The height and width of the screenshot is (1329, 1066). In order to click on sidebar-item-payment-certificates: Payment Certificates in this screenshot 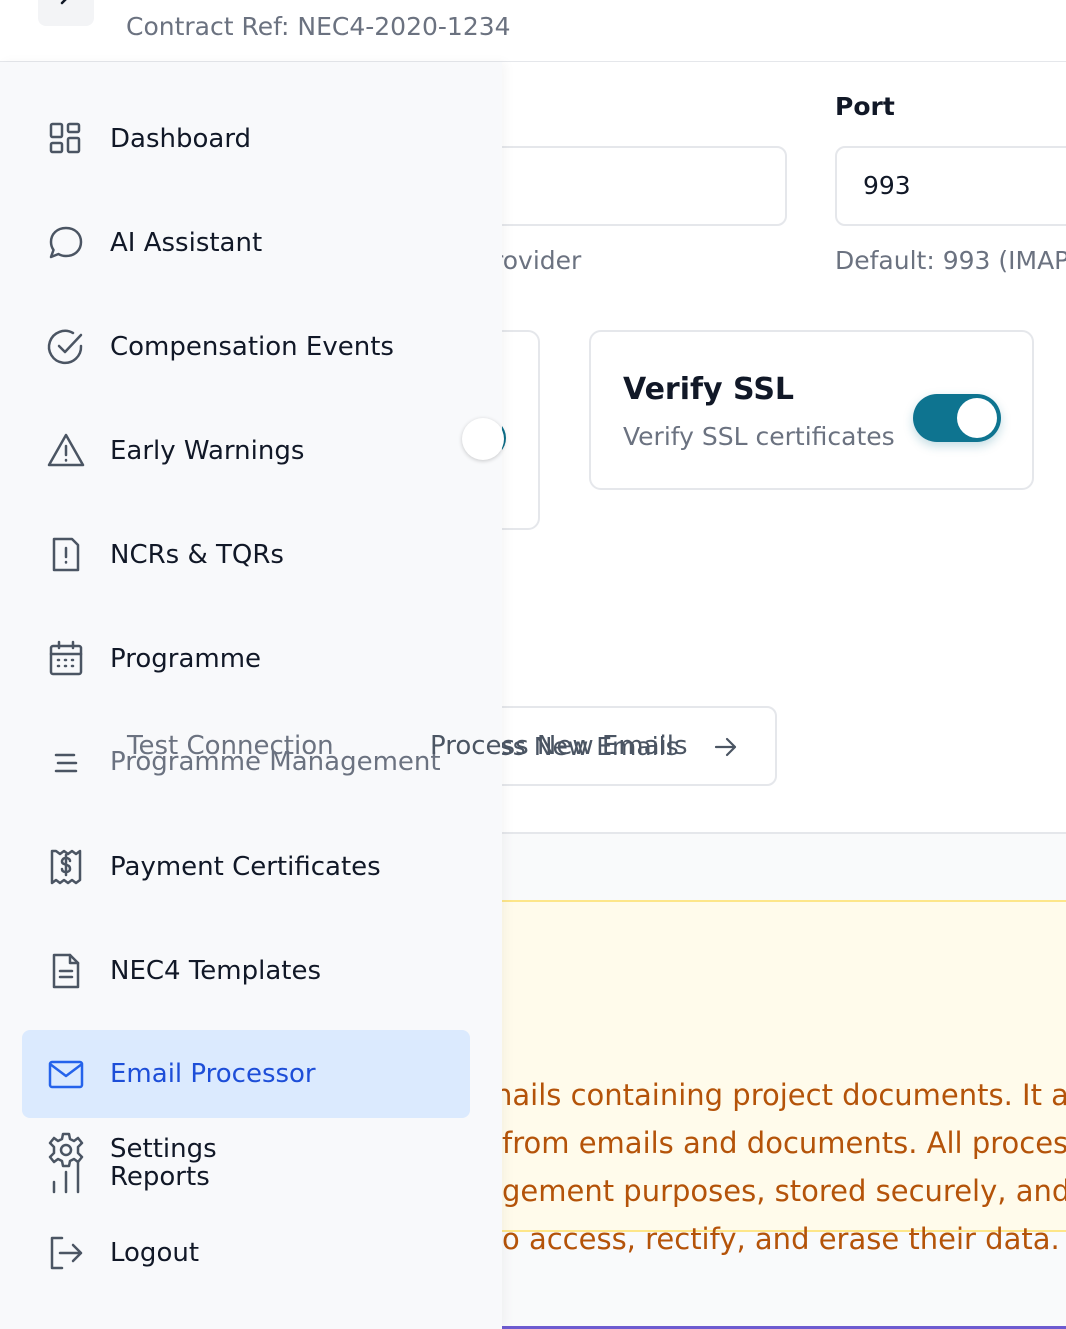, I will do `click(246, 867)`.